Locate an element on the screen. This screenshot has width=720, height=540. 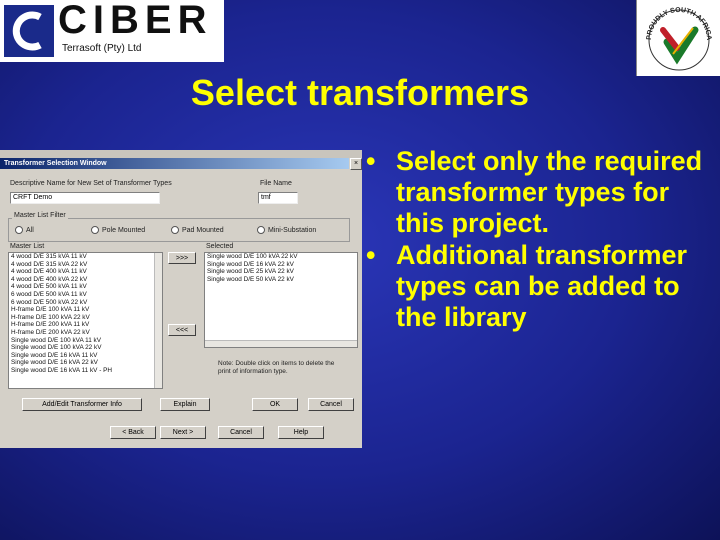
filter-radio-all: All is located at coordinates (24, 230).